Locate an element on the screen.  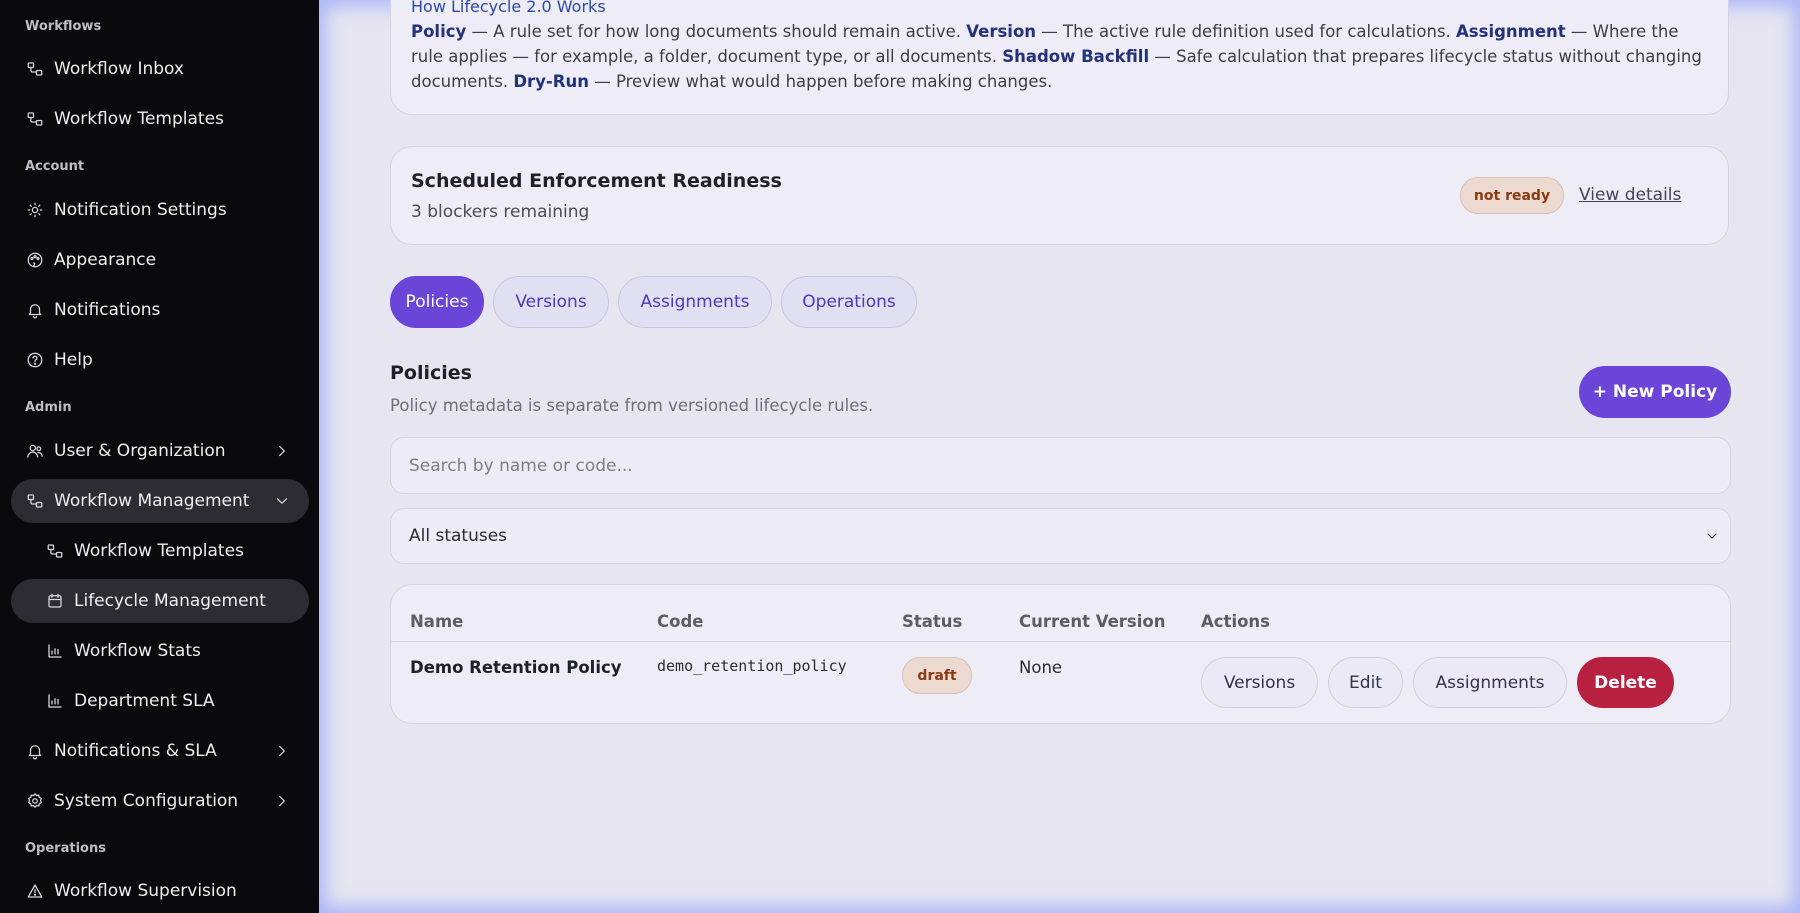
versions-button: Versions is located at coordinates (1259, 682).